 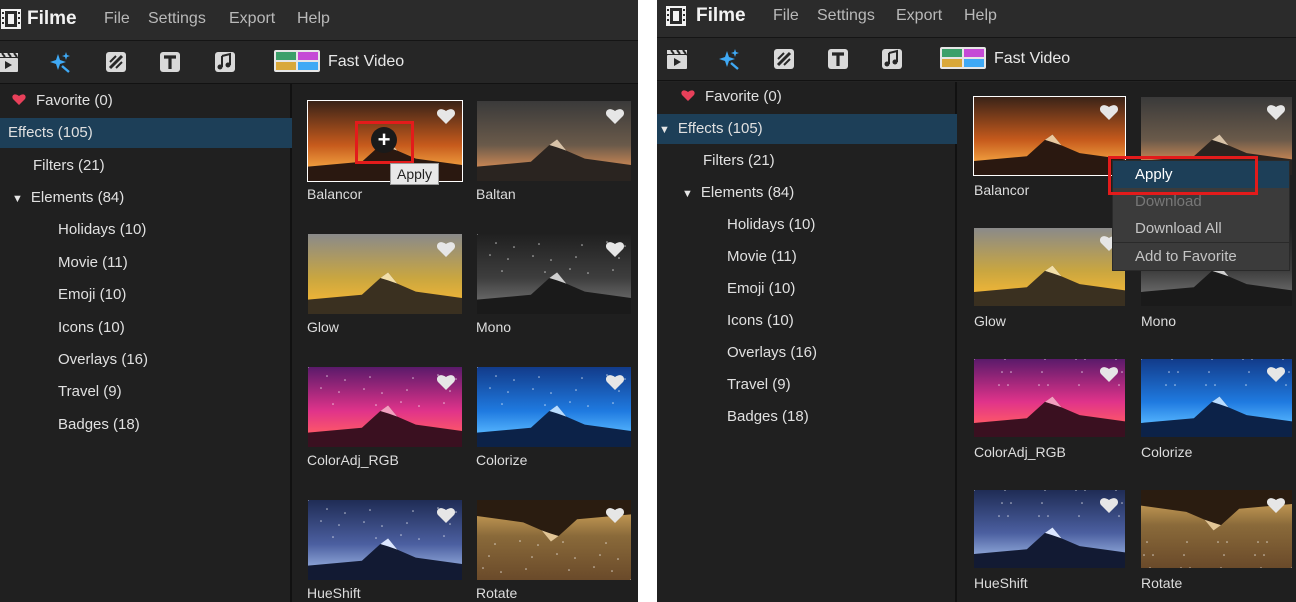 What do you see at coordinates (762, 256) in the screenshot?
I see `sidebar-item-label: Movie (11)` at bounding box center [762, 256].